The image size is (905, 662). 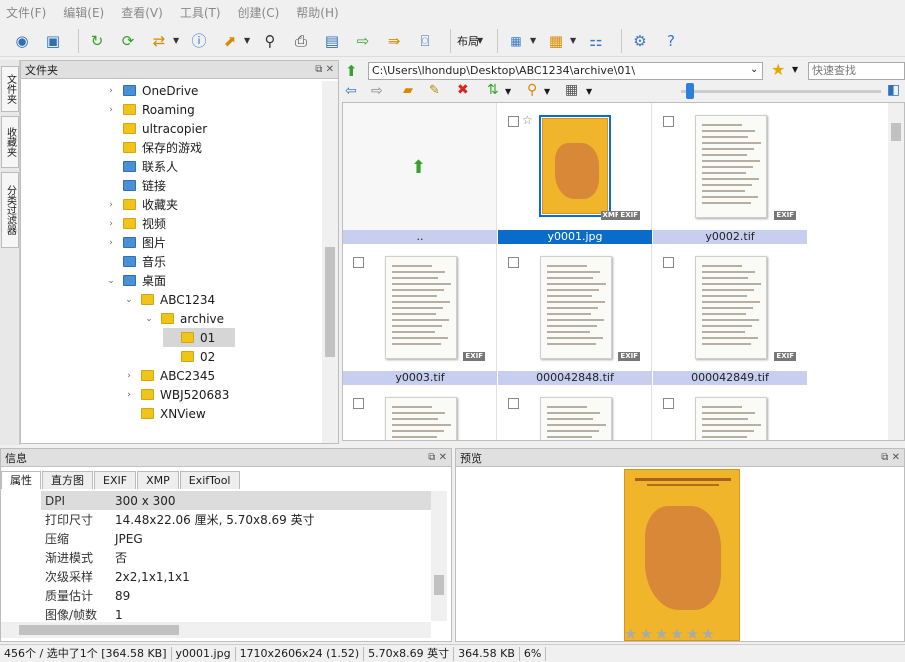 I want to click on camera-icon: ⌼, so click(x=425, y=41).